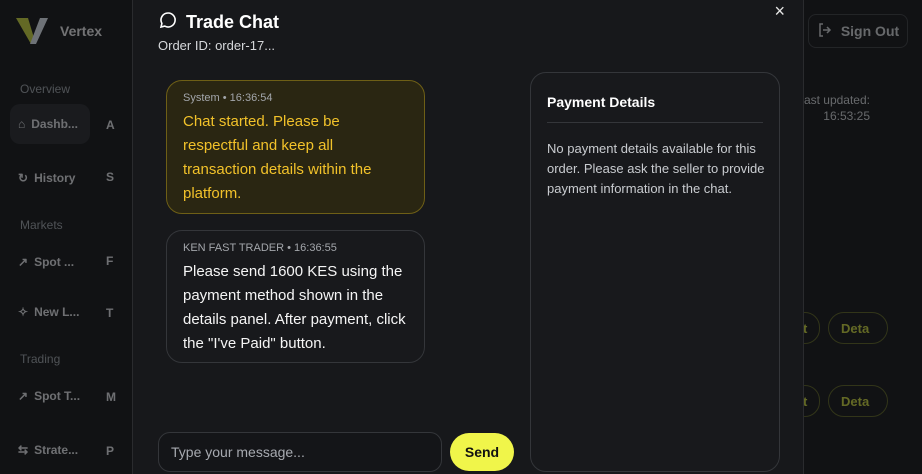 The width and height of the screenshot is (922, 474). Describe the element at coordinates (870, 31) in the screenshot. I see `sign-out-label: Sign Out` at that location.